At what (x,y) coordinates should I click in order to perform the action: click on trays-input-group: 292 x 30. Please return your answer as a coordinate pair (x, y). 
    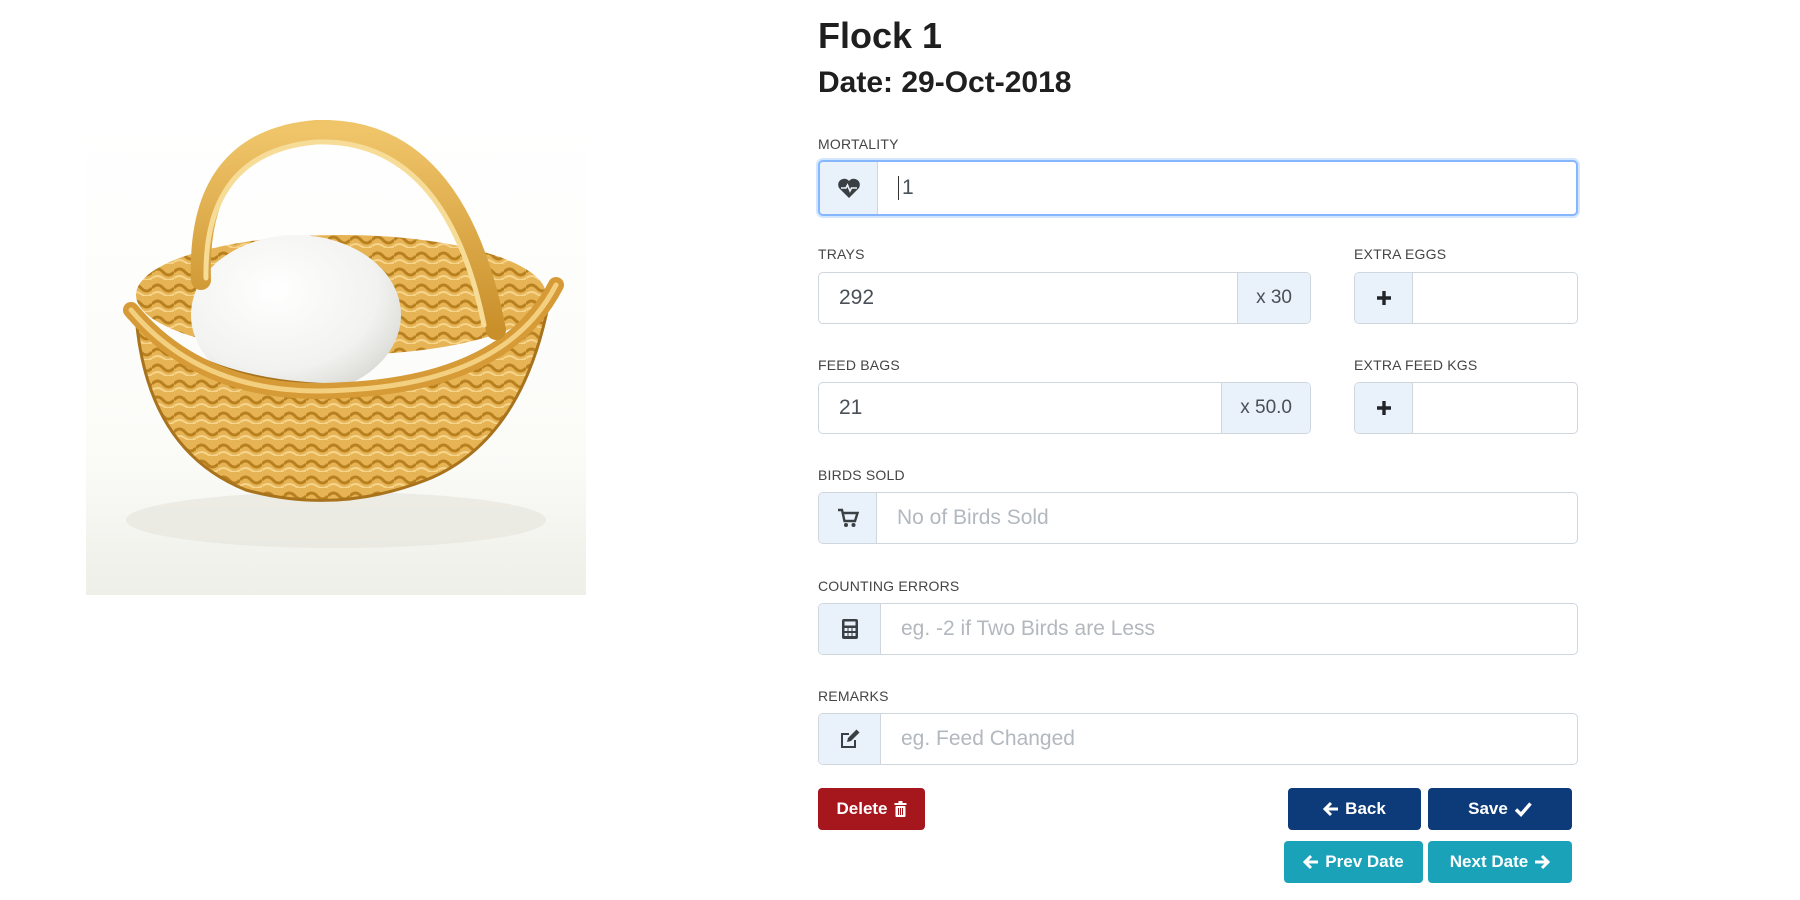
    Looking at the image, I should click on (1064, 298).